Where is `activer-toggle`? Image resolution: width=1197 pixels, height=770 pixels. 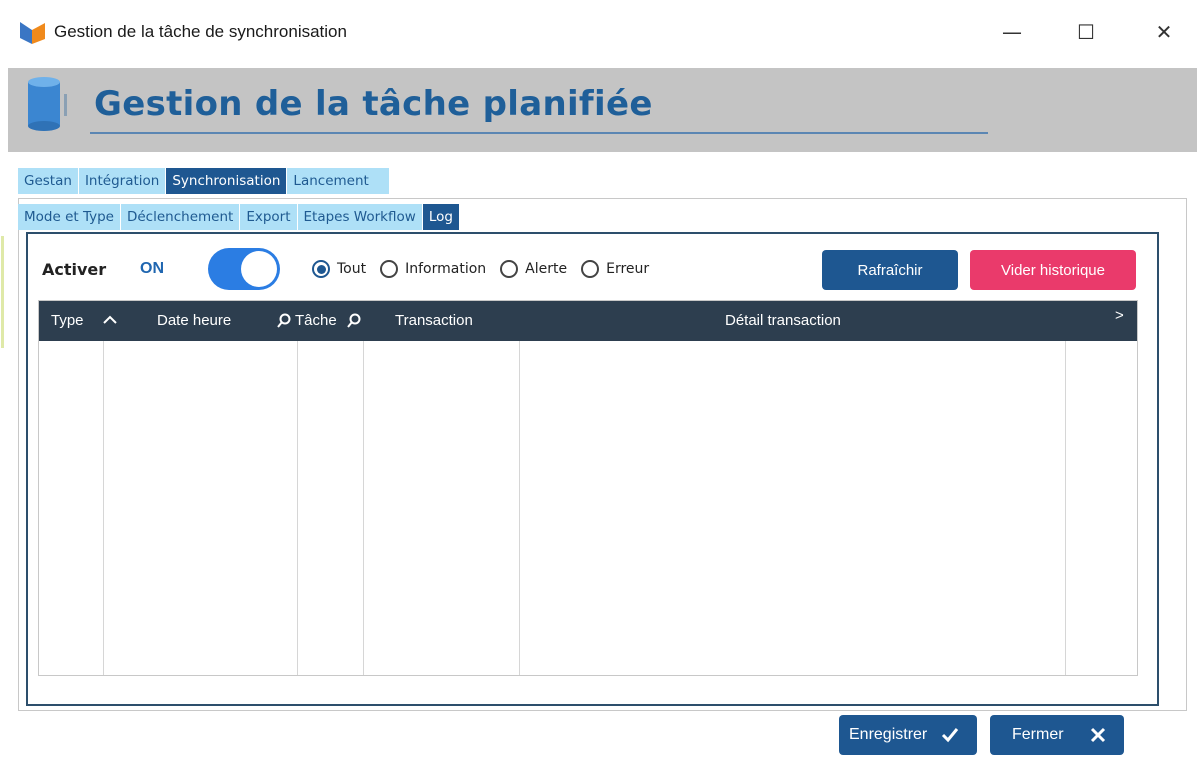 activer-toggle is located at coordinates (244, 269).